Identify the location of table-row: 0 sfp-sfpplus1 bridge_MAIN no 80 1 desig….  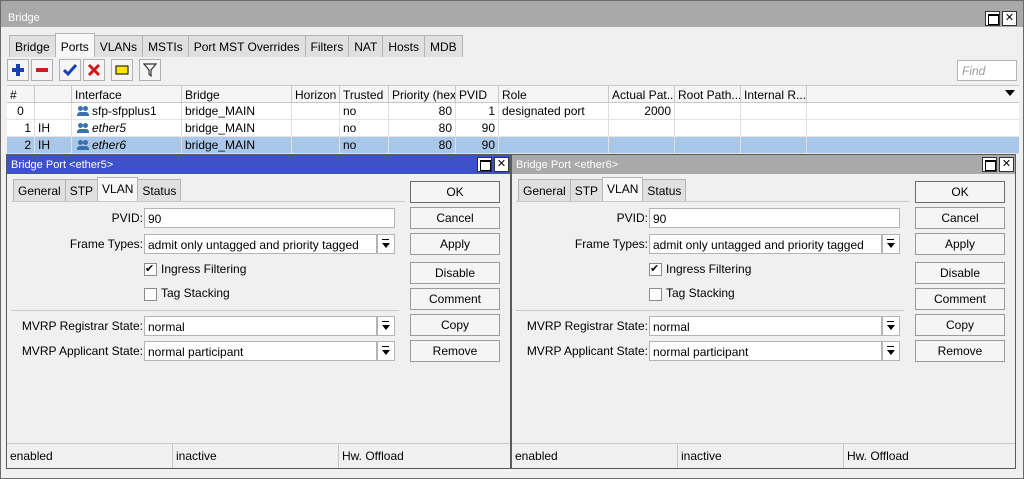
(513, 111).